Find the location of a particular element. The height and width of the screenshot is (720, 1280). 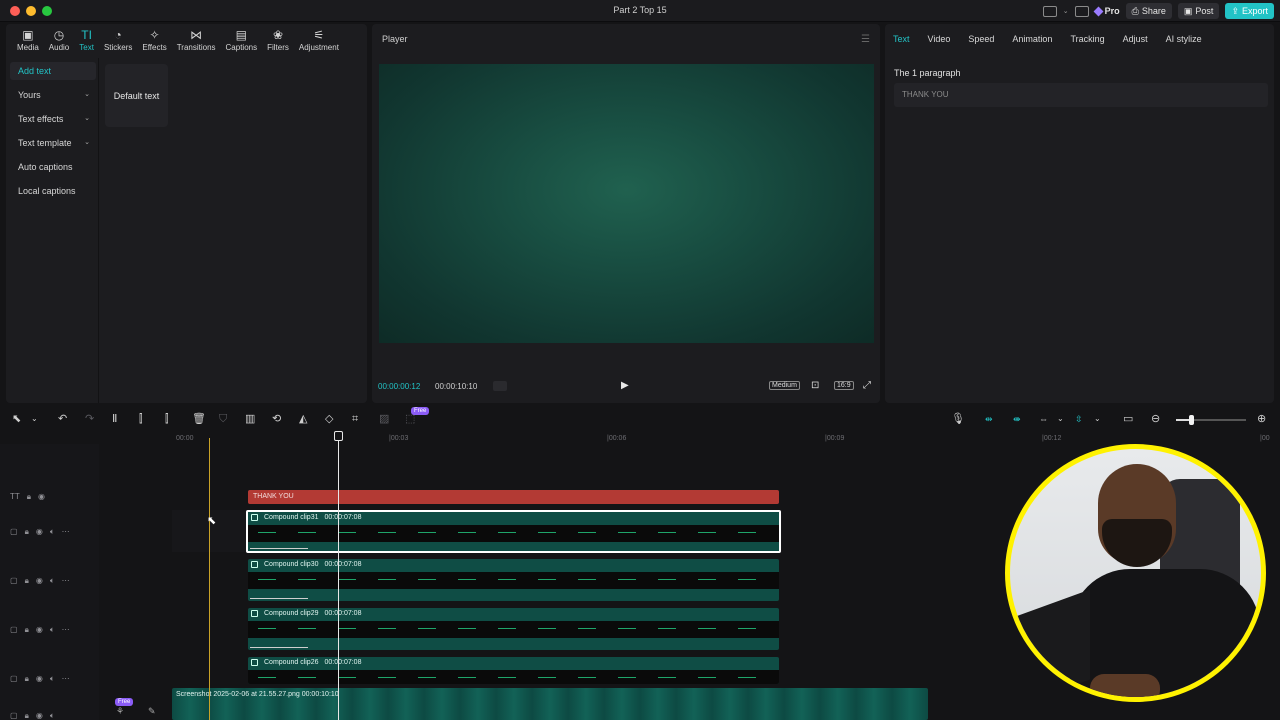

undo-icon: ↶ is located at coordinates (62, 419).